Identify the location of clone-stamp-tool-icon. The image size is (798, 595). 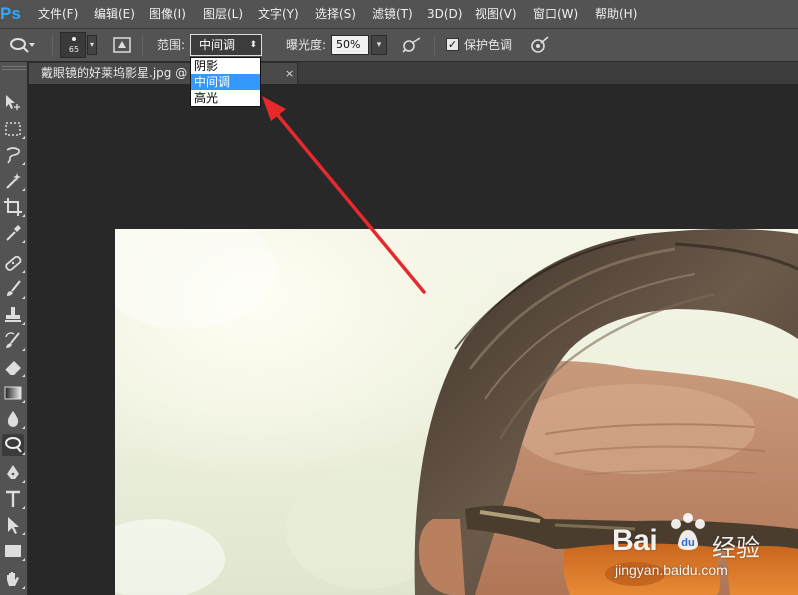
(13, 315).